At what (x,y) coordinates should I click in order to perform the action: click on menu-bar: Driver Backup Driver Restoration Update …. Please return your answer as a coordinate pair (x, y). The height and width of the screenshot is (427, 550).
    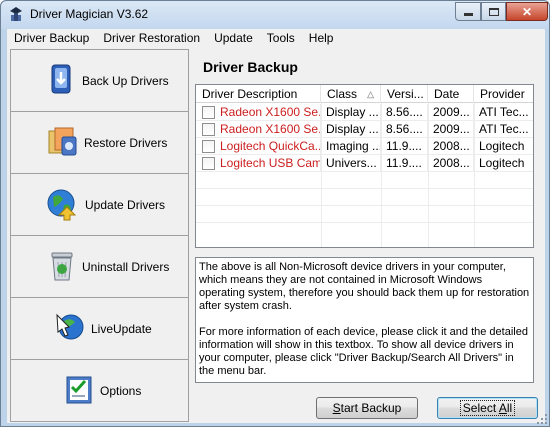
    Looking at the image, I should click on (276, 38).